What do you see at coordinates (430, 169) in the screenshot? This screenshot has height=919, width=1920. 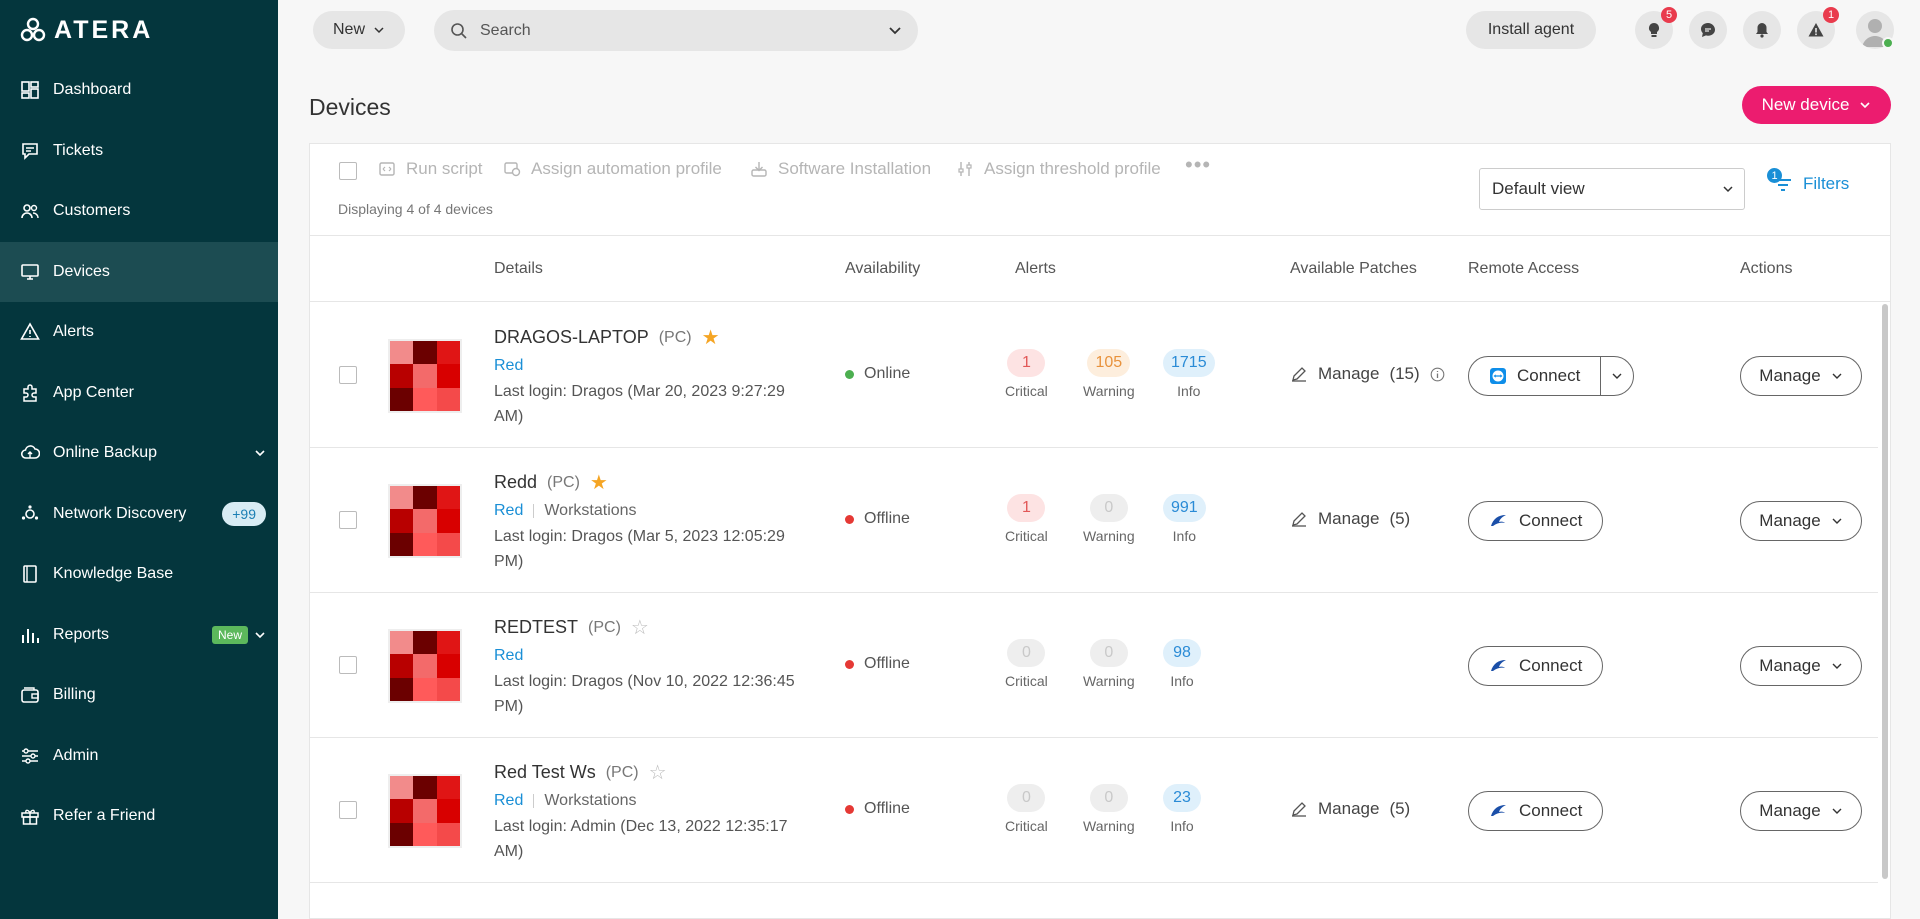 I see `run-script-action: Run script` at bounding box center [430, 169].